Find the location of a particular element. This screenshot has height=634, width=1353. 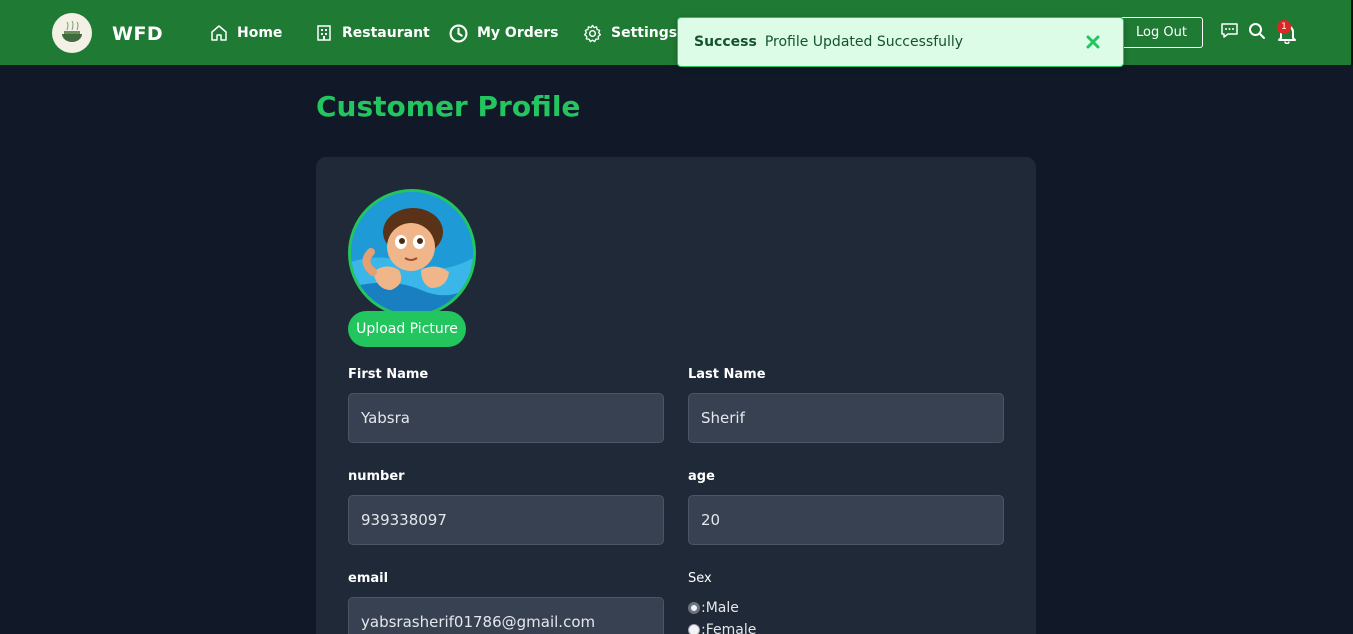

number-field is located at coordinates (506, 520).